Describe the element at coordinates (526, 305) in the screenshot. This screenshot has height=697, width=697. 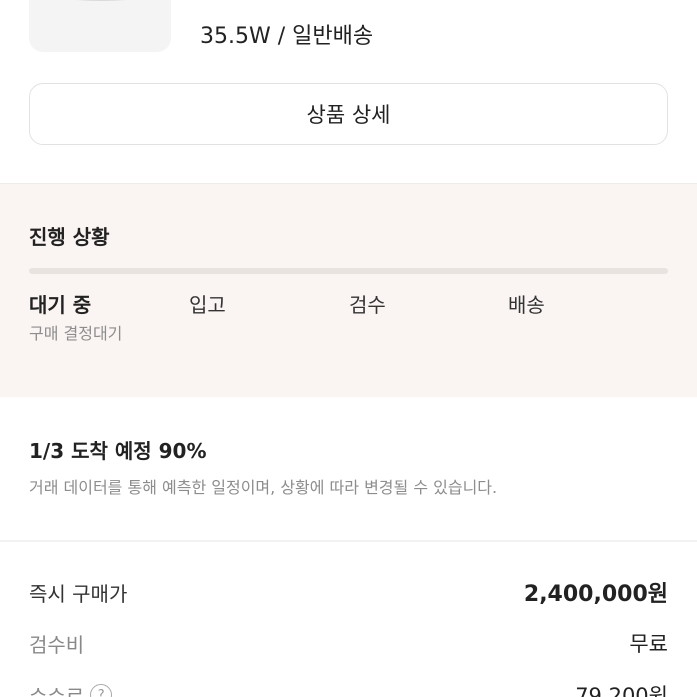
I see `step-shipping: 배송` at that location.